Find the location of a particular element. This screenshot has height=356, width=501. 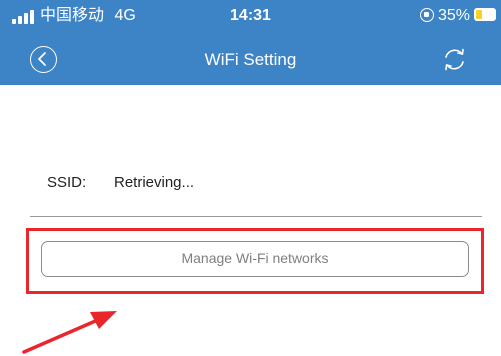

ssid-label: SSID: is located at coordinates (67, 182).